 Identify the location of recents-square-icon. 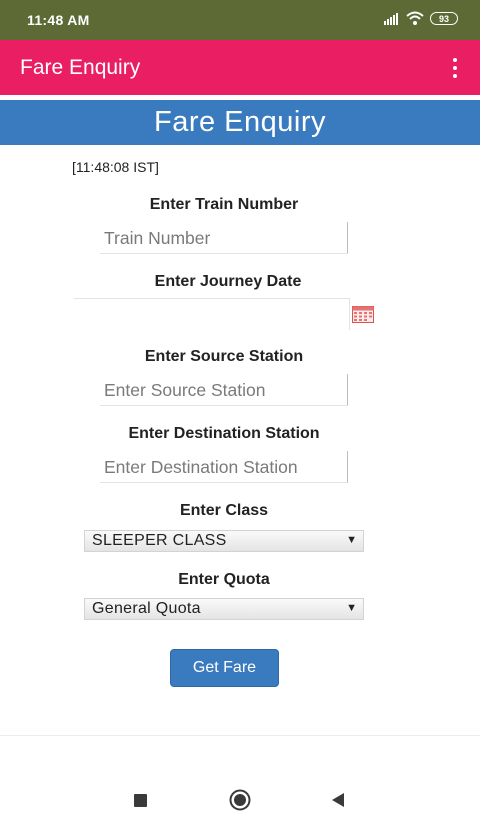
(140, 800).